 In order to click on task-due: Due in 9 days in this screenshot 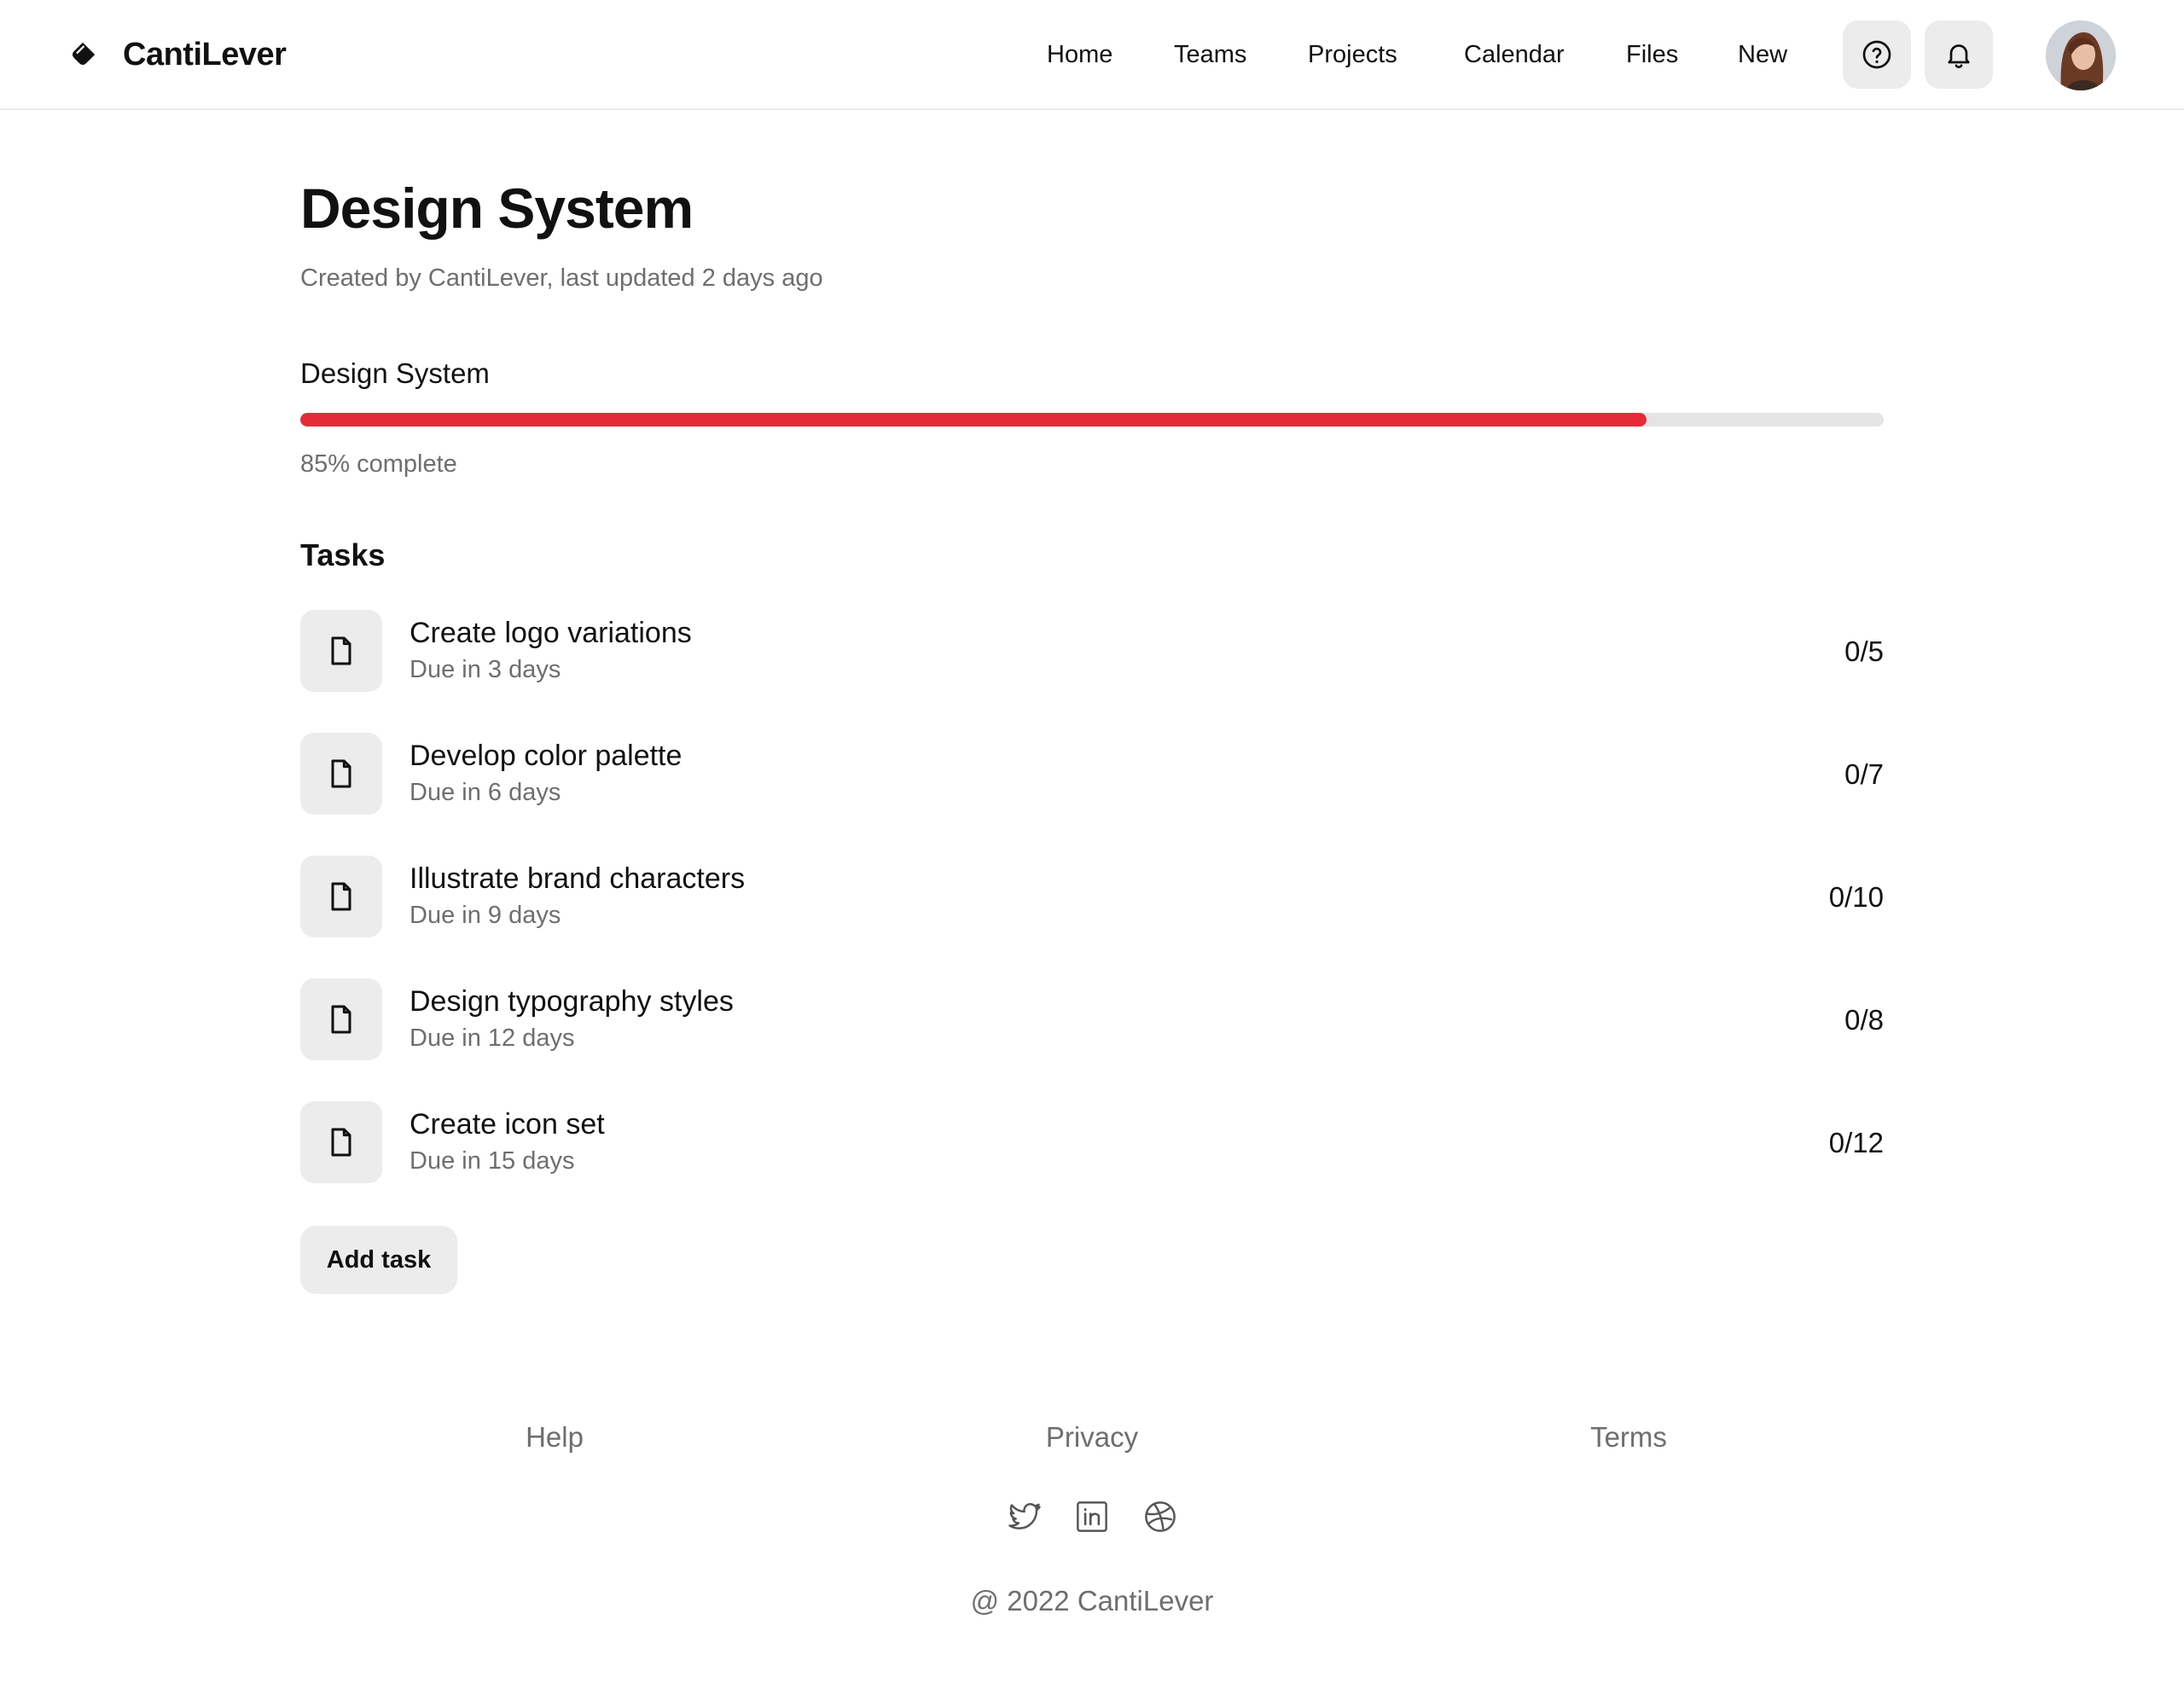, I will do `click(486, 916)`.